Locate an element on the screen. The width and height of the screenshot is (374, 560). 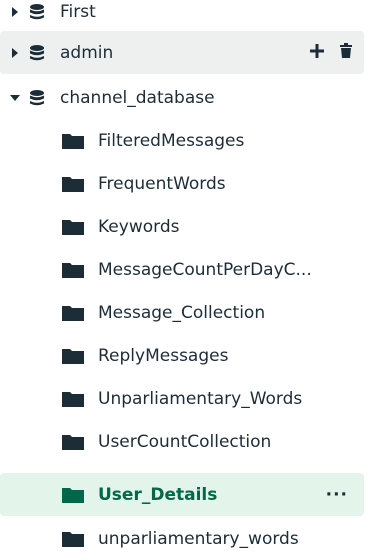
collection-item: FrequentWords is located at coordinates (182, 183).